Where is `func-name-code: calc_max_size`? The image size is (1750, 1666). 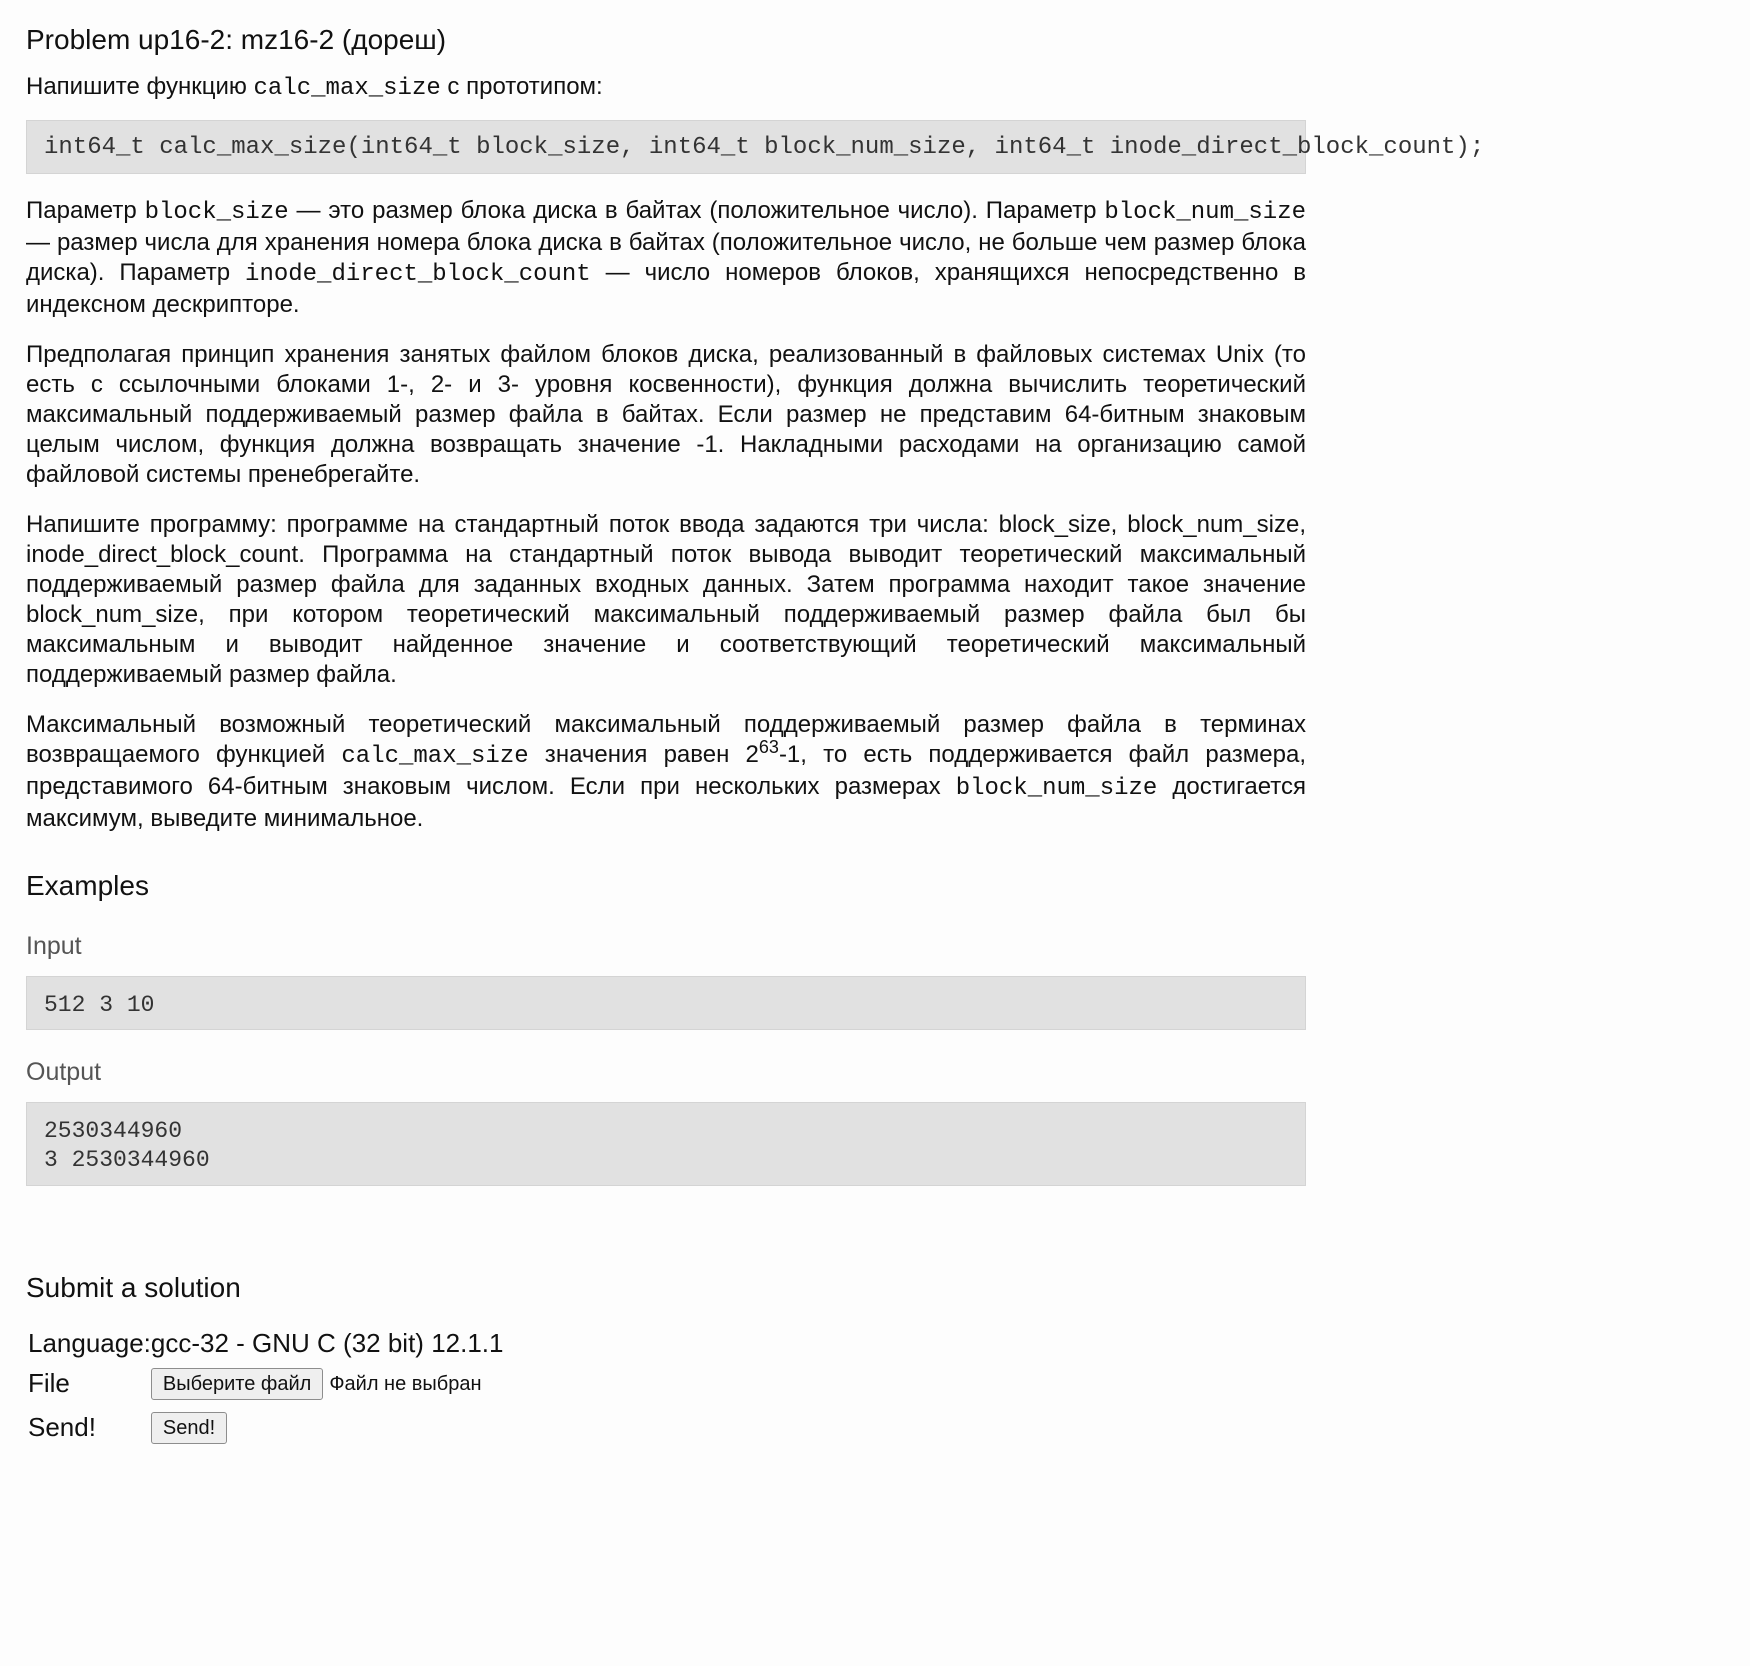 func-name-code: calc_max_size is located at coordinates (347, 88).